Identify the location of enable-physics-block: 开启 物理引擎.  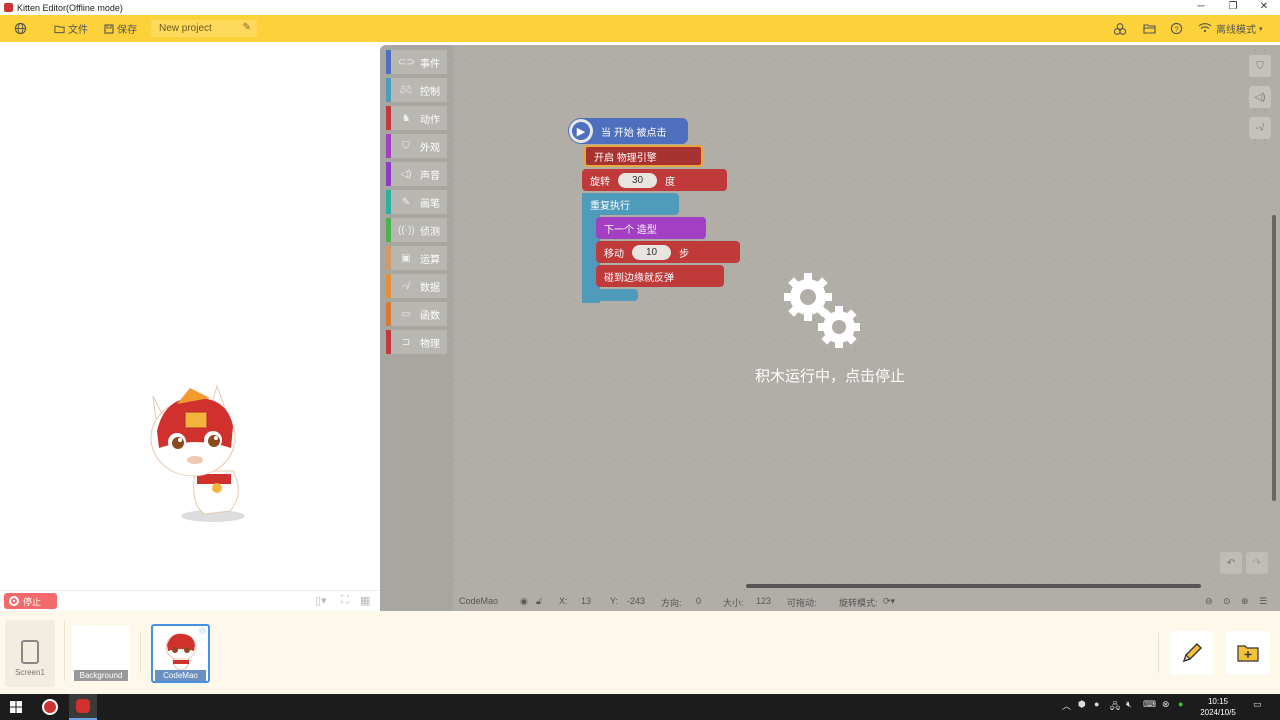
(643, 156).